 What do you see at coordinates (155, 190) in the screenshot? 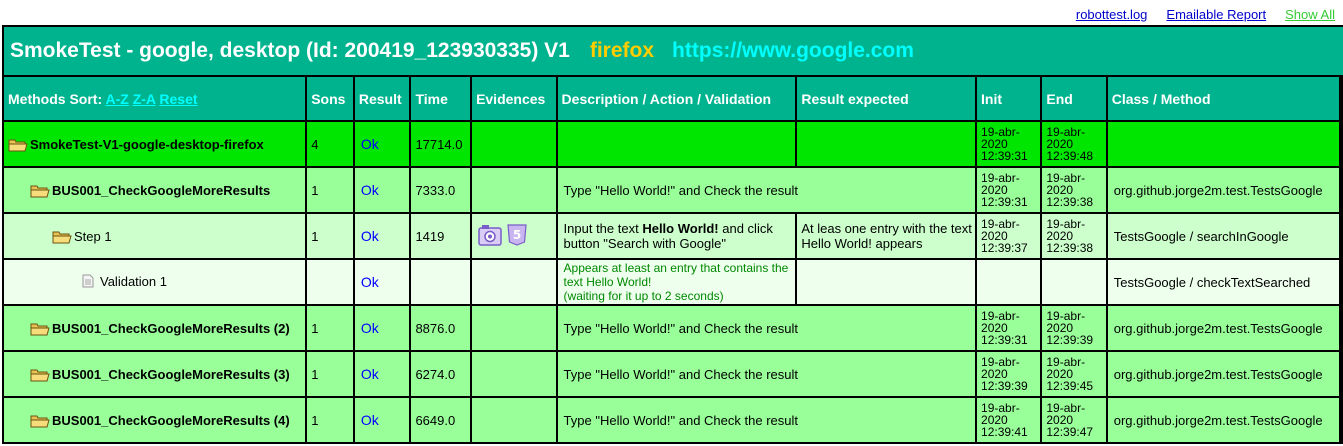
I see `method-name-cell: BUS001_CheckGoogleMoreResults` at bounding box center [155, 190].